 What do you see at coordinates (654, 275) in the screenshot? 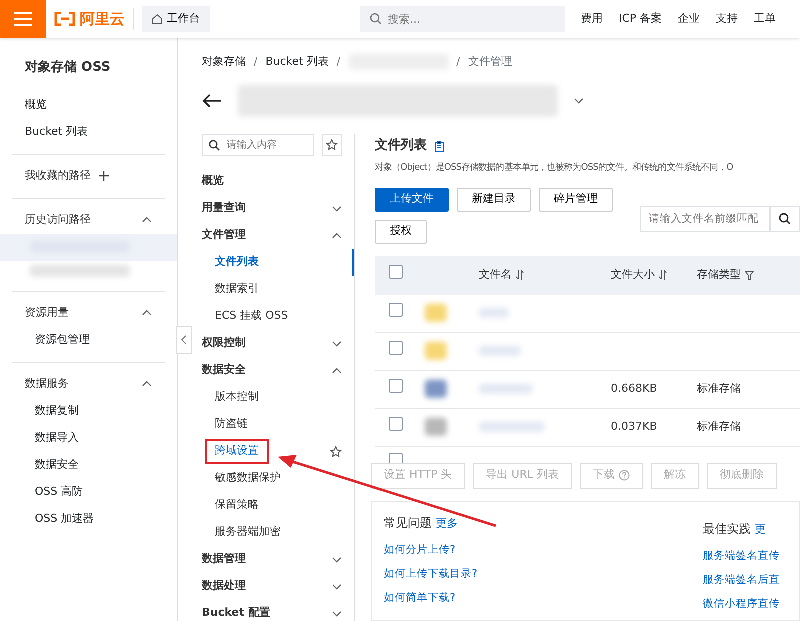
I see `column-header: 文件大小` at bounding box center [654, 275].